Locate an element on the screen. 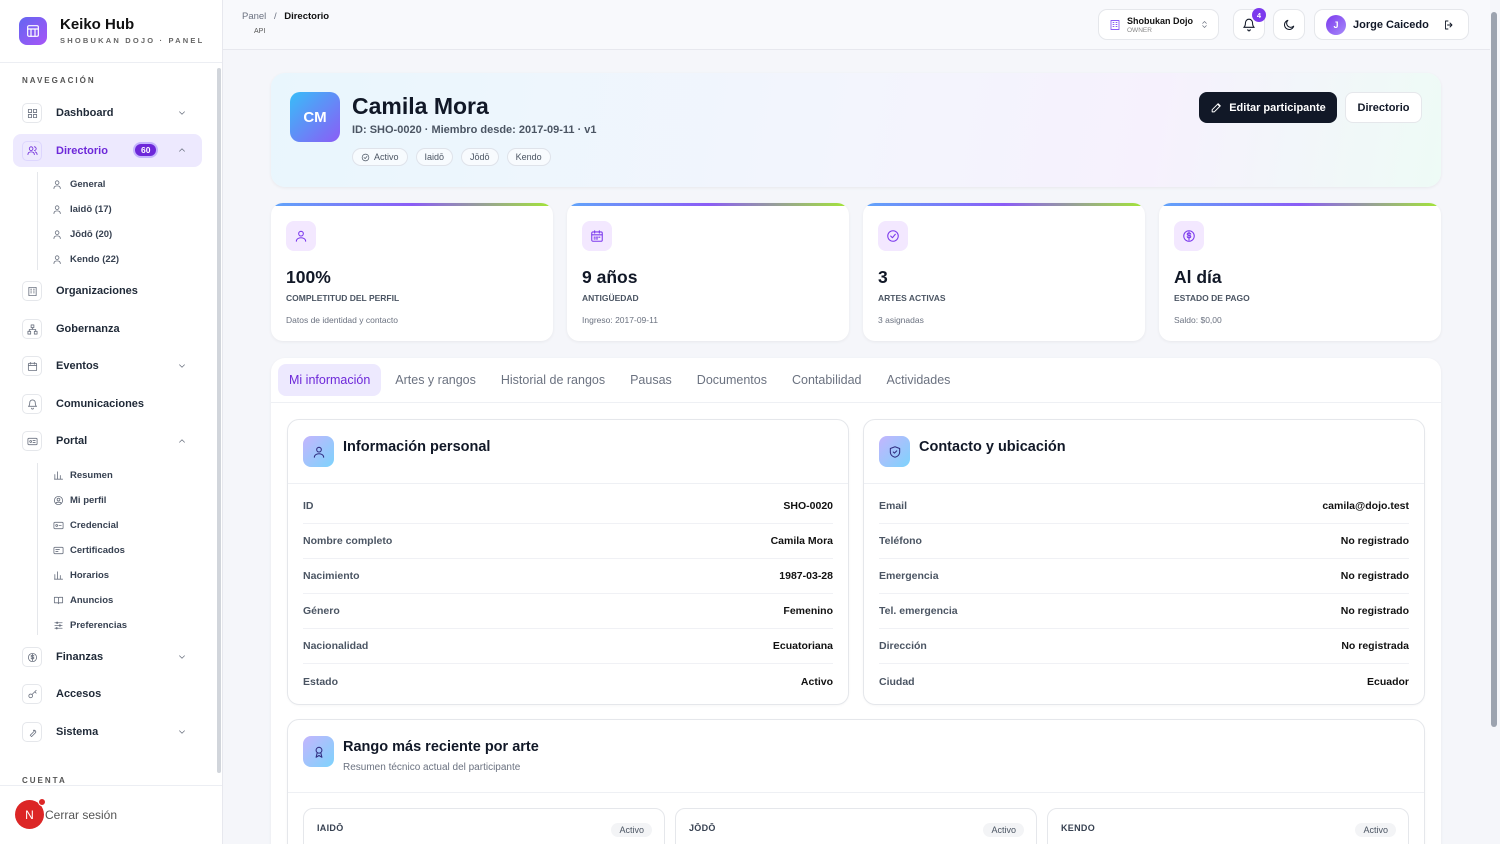 The width and height of the screenshot is (1500, 844). tab-artes-rangos: Artes y rangos is located at coordinates (435, 380).